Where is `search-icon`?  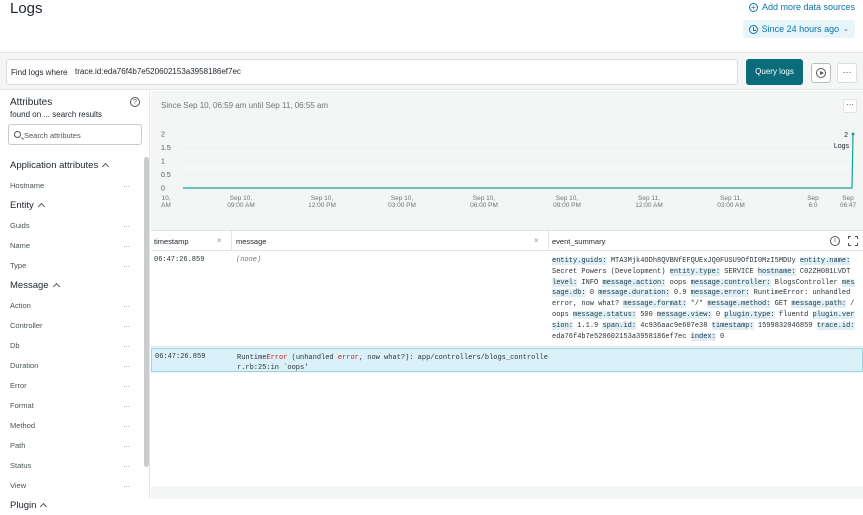
search-icon is located at coordinates (17, 134).